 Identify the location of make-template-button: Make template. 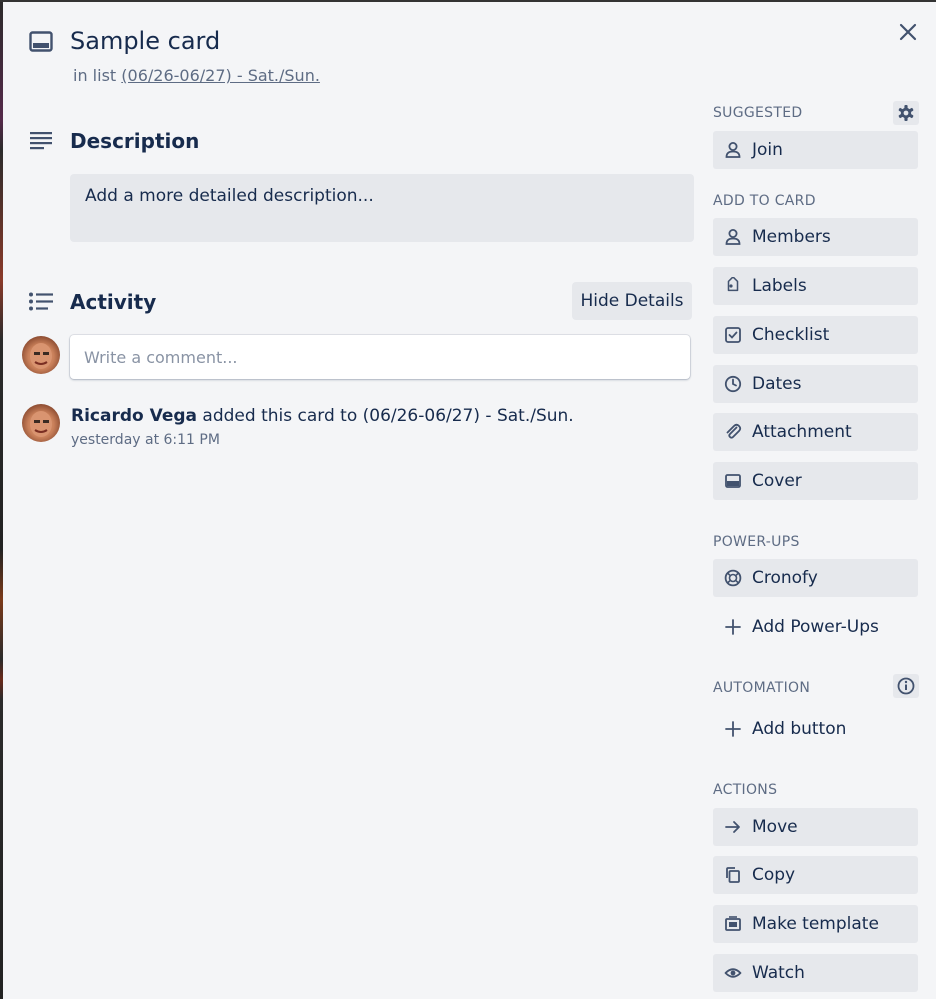
(815, 924).